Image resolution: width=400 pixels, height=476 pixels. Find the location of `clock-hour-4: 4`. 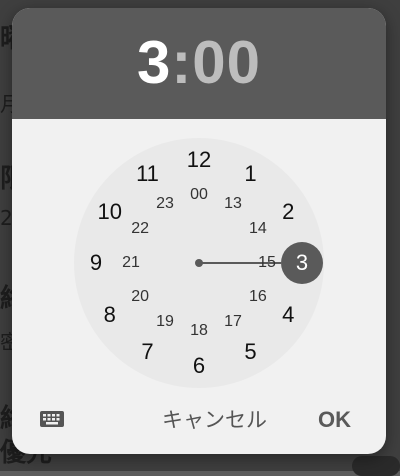

clock-hour-4: 4 is located at coordinates (288, 315).